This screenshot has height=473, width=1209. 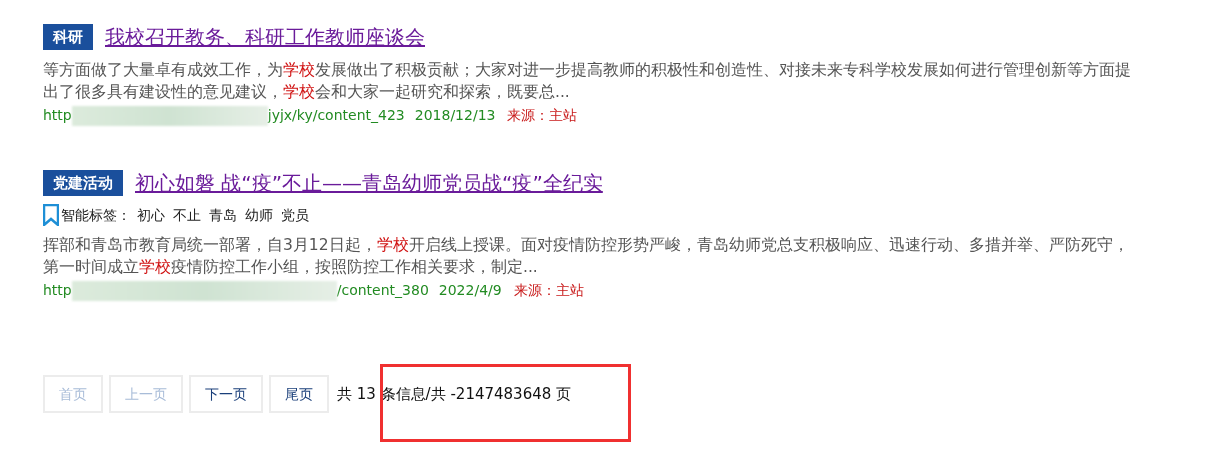 I want to click on smart-tag: 初心, so click(x=151, y=215).